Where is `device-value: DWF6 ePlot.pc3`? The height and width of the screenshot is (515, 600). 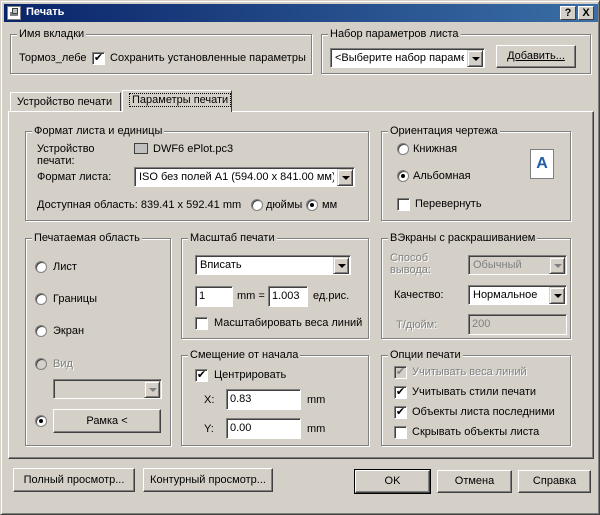 device-value: DWF6 ePlot.pc3 is located at coordinates (193, 149).